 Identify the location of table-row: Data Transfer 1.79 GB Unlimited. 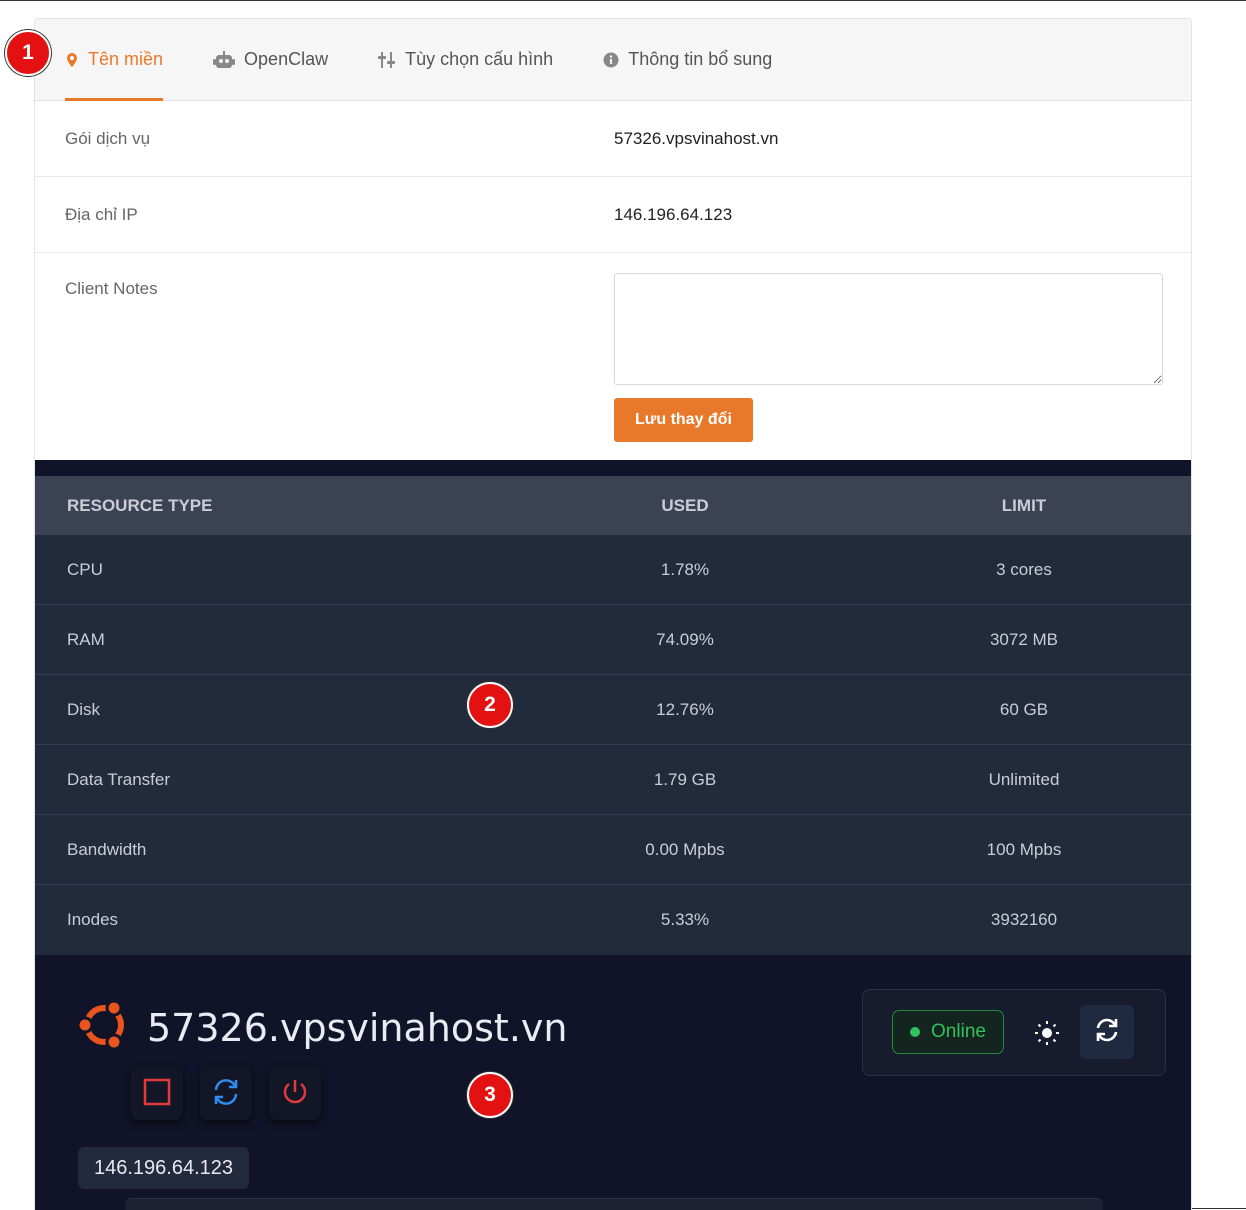
(613, 780).